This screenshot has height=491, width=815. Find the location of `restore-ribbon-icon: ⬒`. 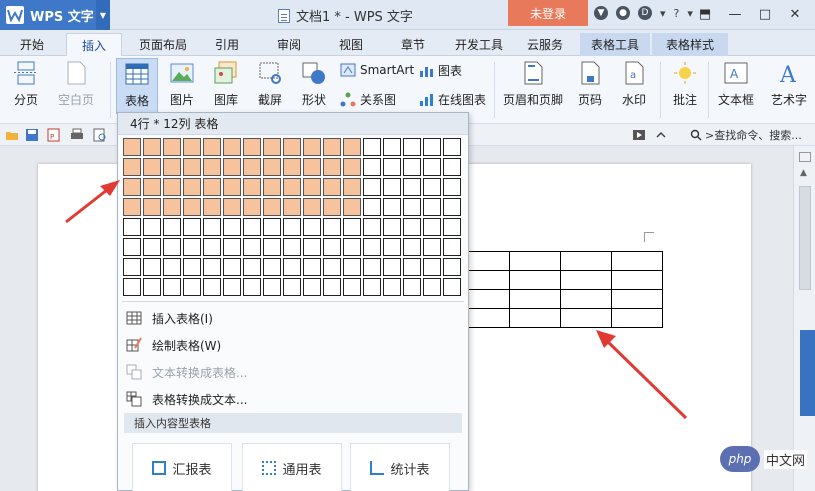

restore-ribbon-icon: ⬒ is located at coordinates (705, 14).